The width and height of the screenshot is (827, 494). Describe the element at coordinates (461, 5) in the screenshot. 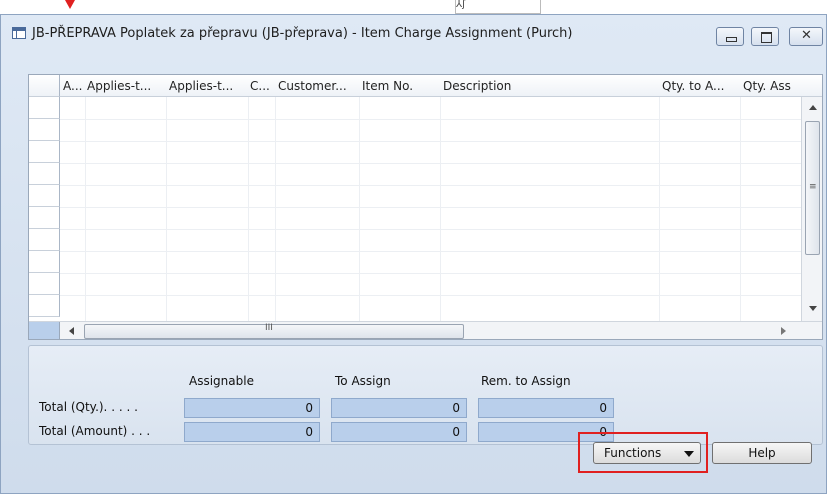

I see `tooltip-text: ⅄ʃ` at that location.